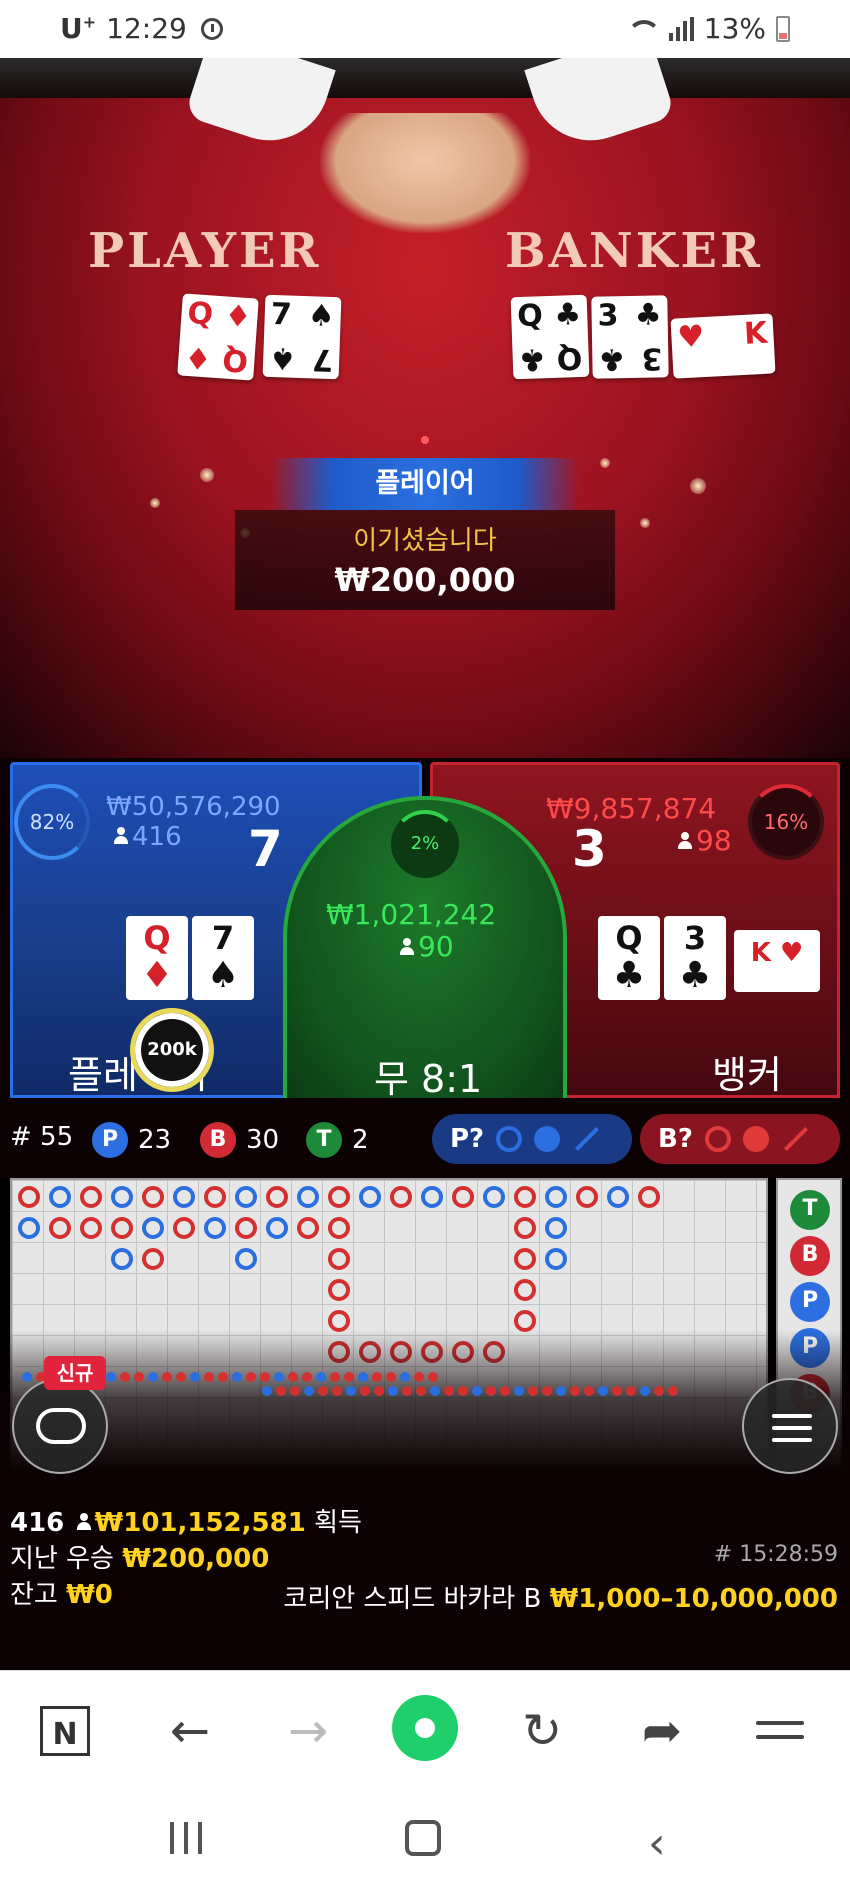  I want to click on banker-card-3: K ♥, so click(777, 961).